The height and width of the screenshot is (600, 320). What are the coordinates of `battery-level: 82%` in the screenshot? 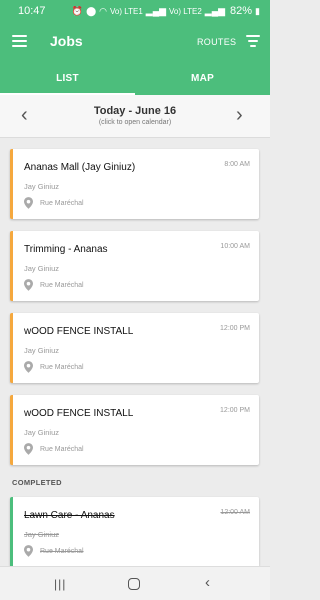 It's located at (241, 11).